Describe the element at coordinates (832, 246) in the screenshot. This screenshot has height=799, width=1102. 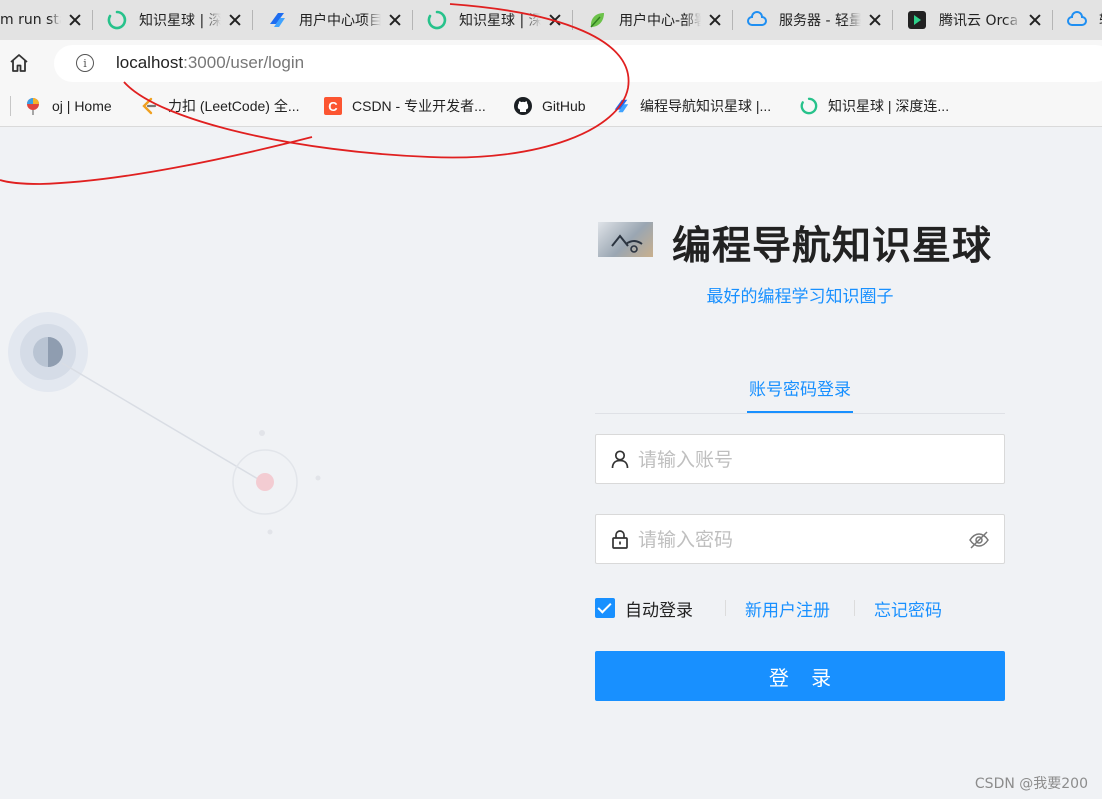
I see `app-title: 编程导航知识星球` at that location.